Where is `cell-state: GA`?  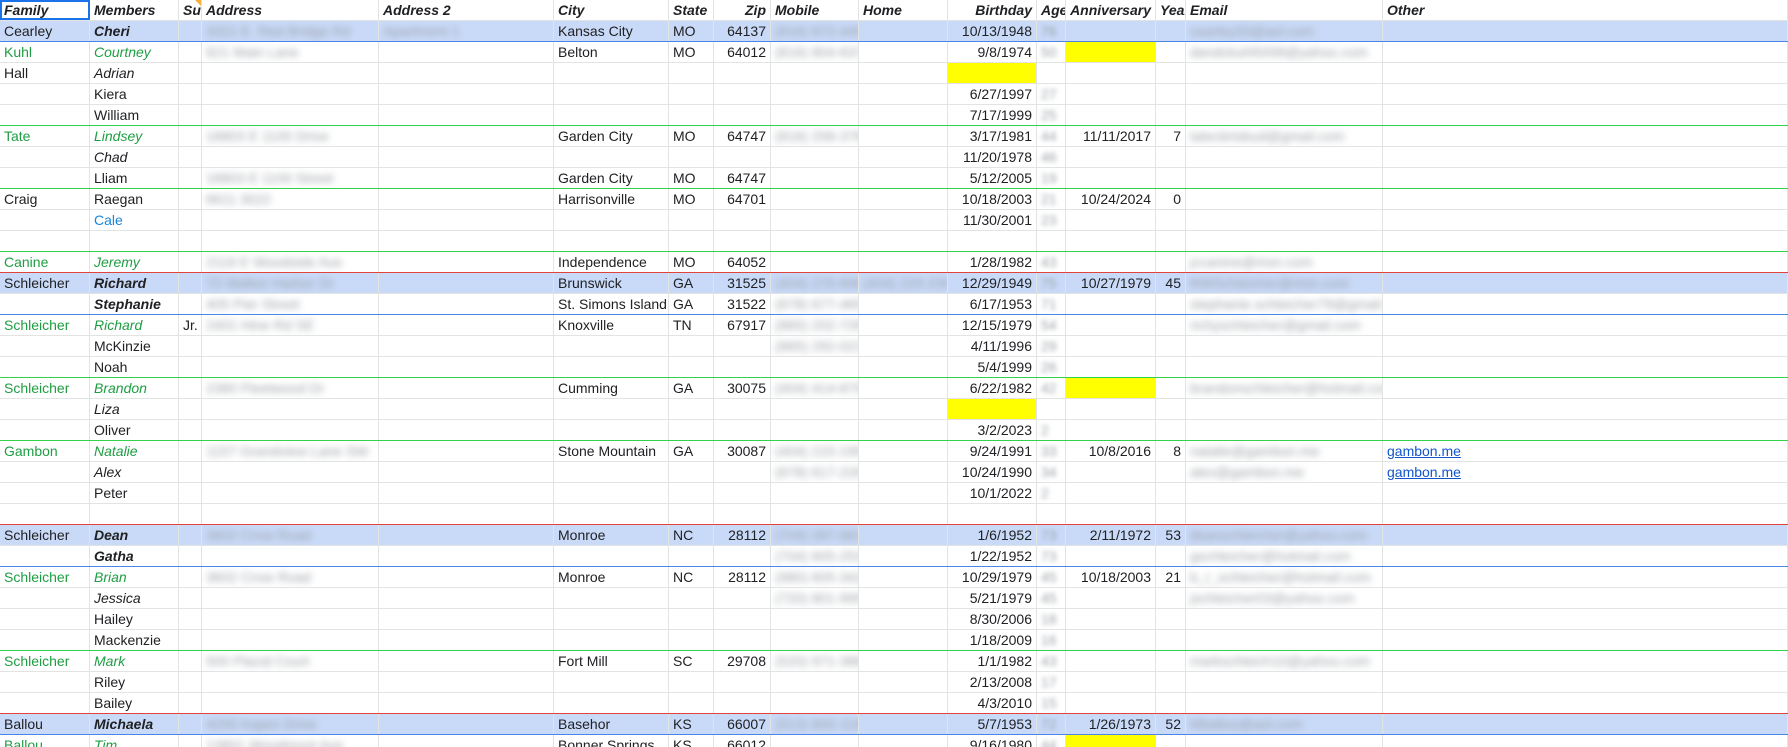
cell-state: GA is located at coordinates (691, 283).